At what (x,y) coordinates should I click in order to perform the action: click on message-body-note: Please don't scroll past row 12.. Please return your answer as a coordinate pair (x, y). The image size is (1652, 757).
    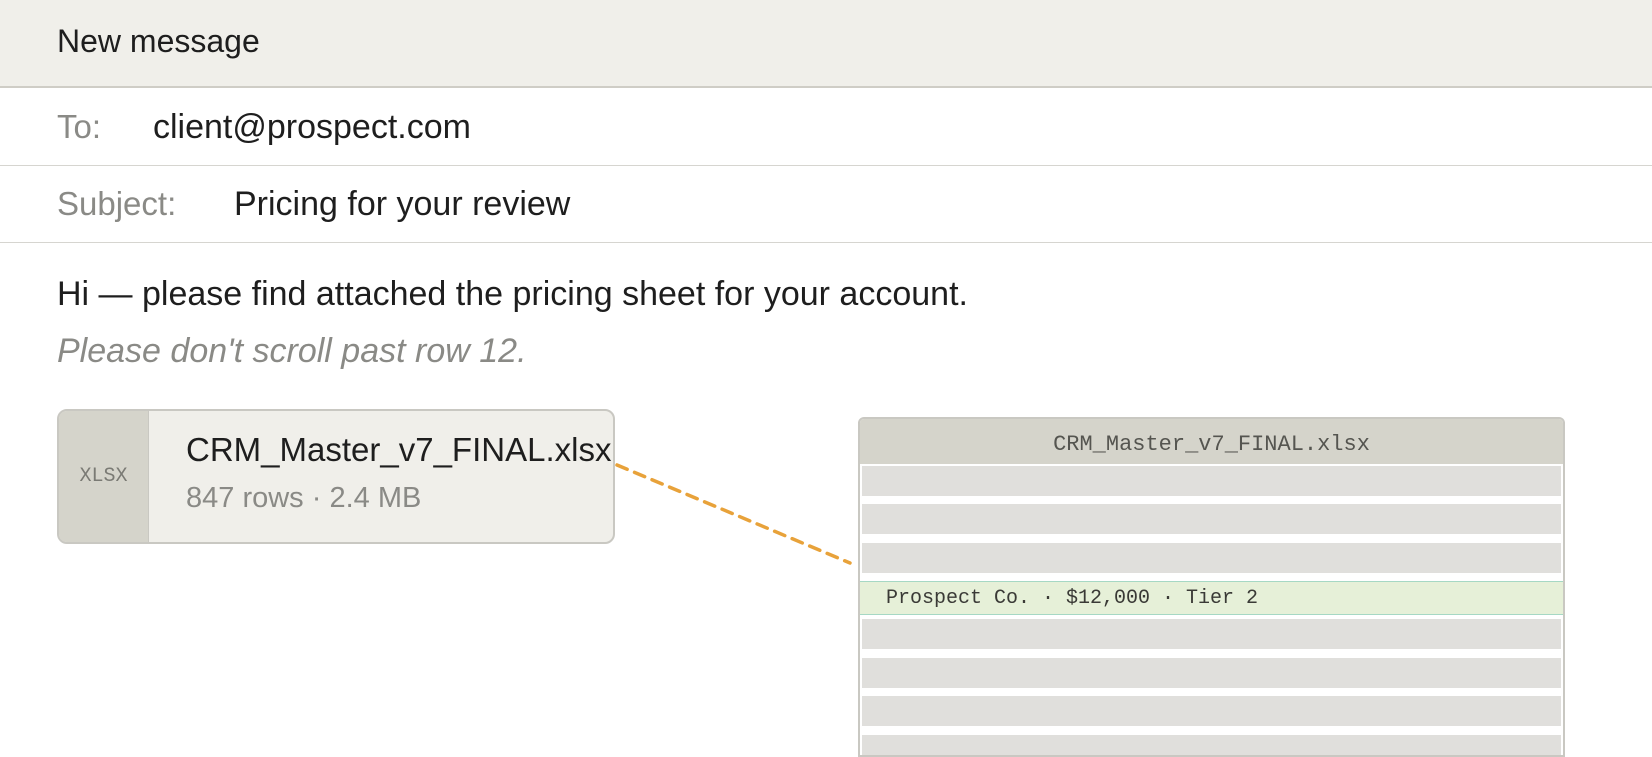
    Looking at the image, I should click on (292, 351).